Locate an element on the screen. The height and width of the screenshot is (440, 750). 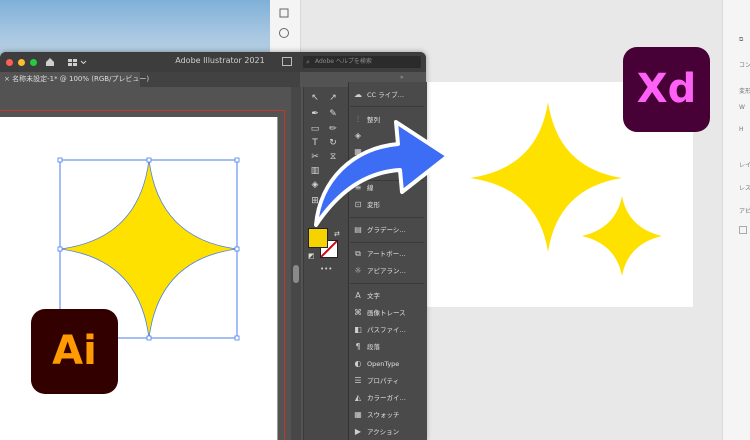
panel-image-trace: ⌘ 画像トレース is located at coordinates (388, 313).